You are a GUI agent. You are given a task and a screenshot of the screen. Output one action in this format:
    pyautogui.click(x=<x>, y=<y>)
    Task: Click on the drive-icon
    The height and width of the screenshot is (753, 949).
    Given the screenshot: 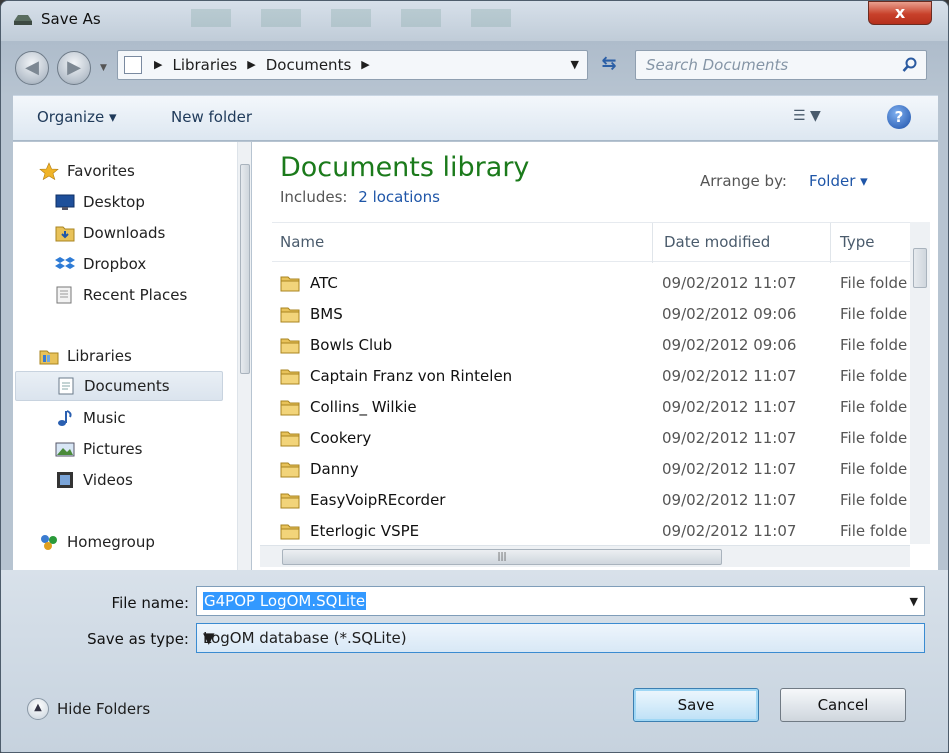 What is the action you would take?
    pyautogui.click(x=23, y=20)
    